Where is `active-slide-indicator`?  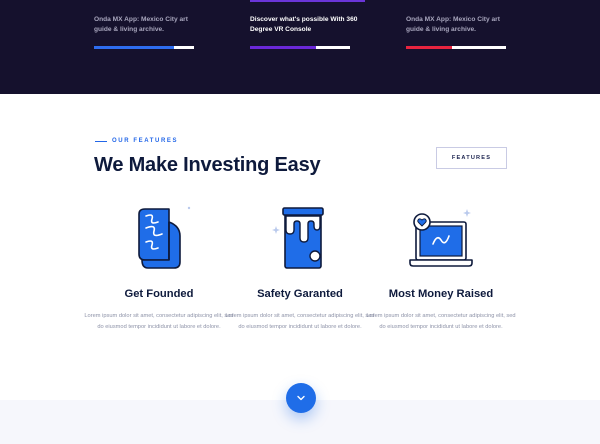 active-slide-indicator is located at coordinates (307, 1).